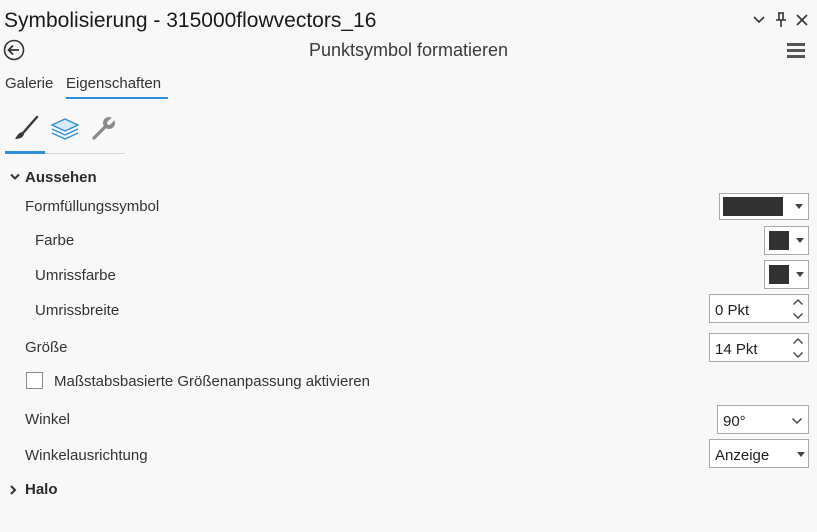 The width and height of the screenshot is (817, 532). What do you see at coordinates (113, 83) in the screenshot?
I see `tab-eigenschaften: Eigenschaften` at bounding box center [113, 83].